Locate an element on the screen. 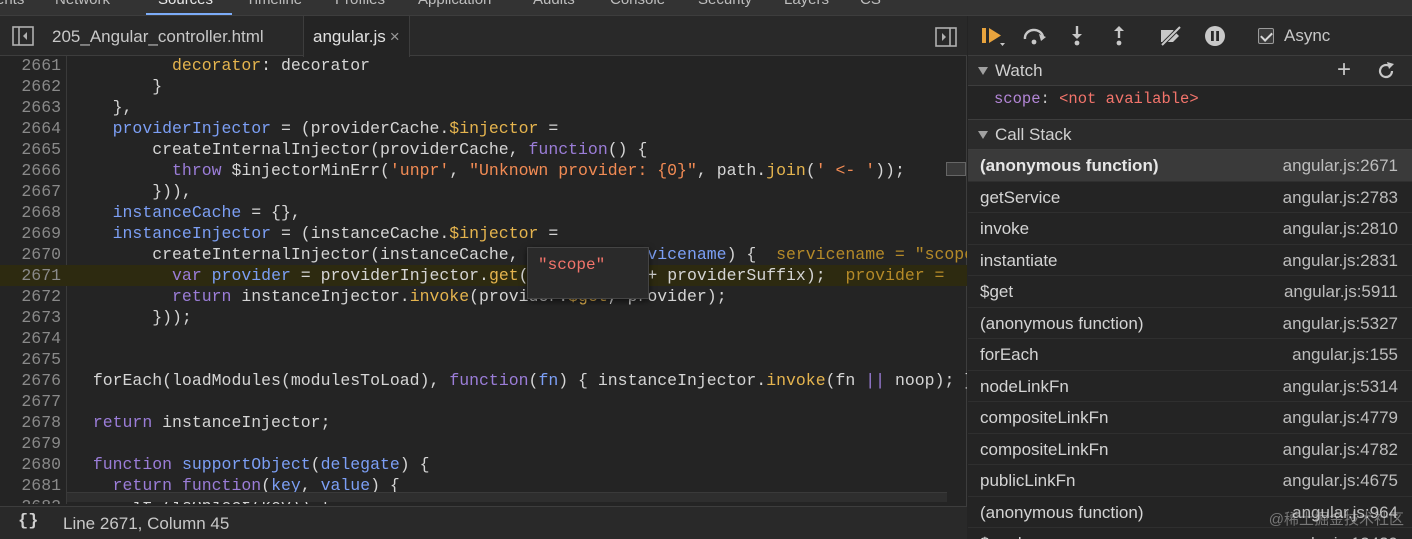 This screenshot has width=1412, height=539. call-frame: instantiate angular.js:2831 is located at coordinates (1190, 260).